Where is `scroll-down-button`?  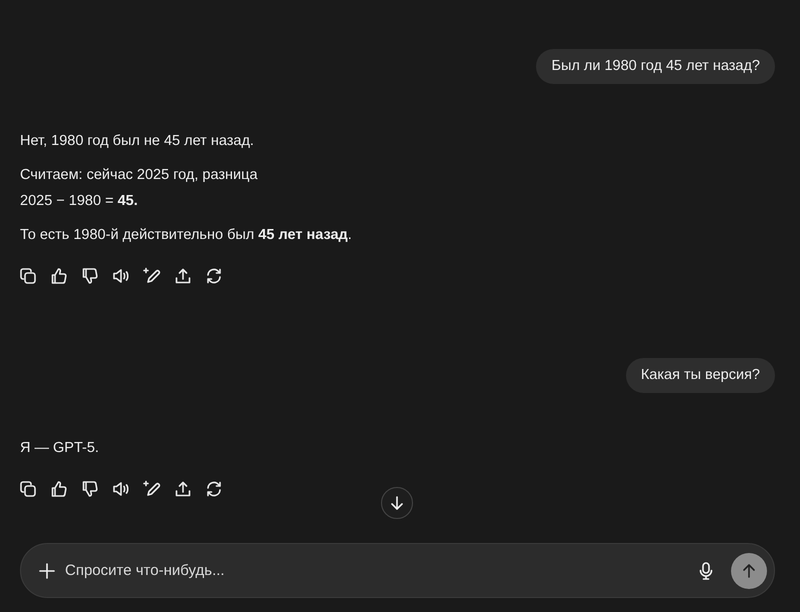
scroll-down-button is located at coordinates (397, 503).